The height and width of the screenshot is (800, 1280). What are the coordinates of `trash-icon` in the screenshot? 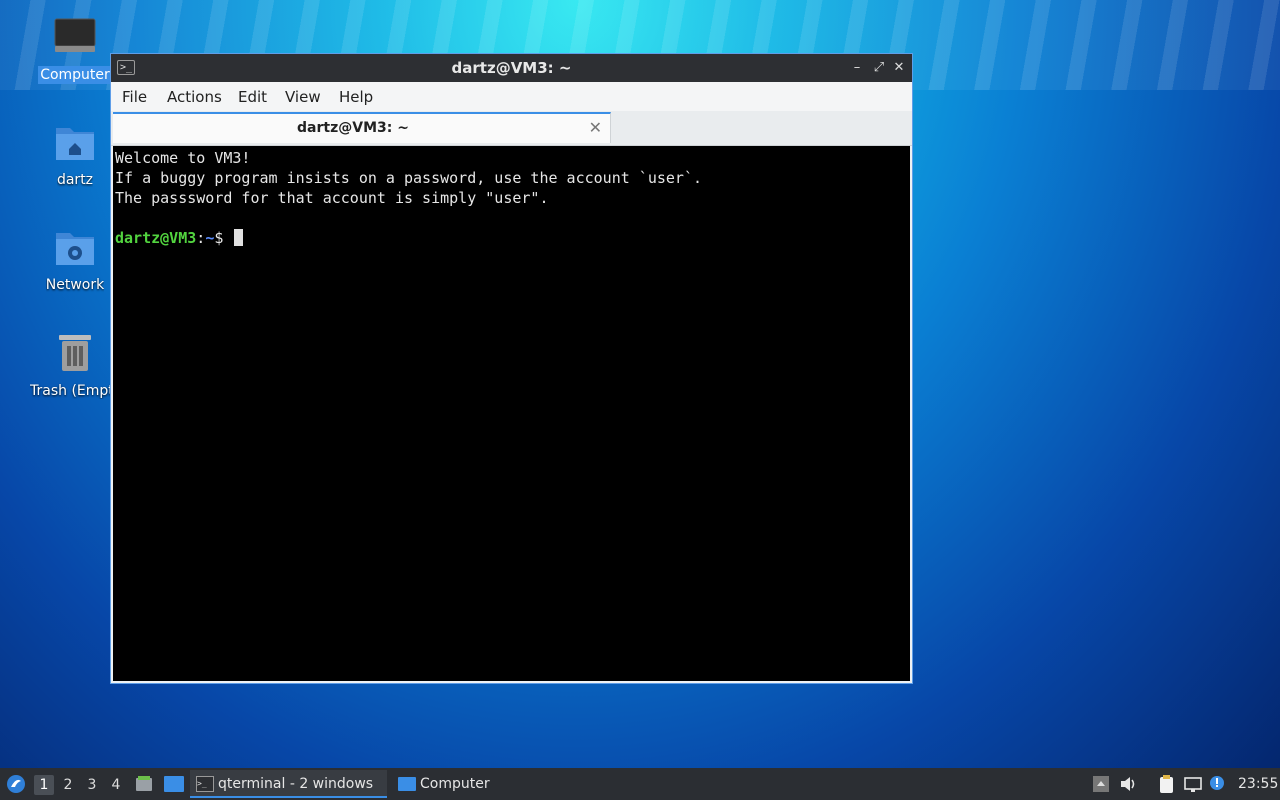 It's located at (75, 353).